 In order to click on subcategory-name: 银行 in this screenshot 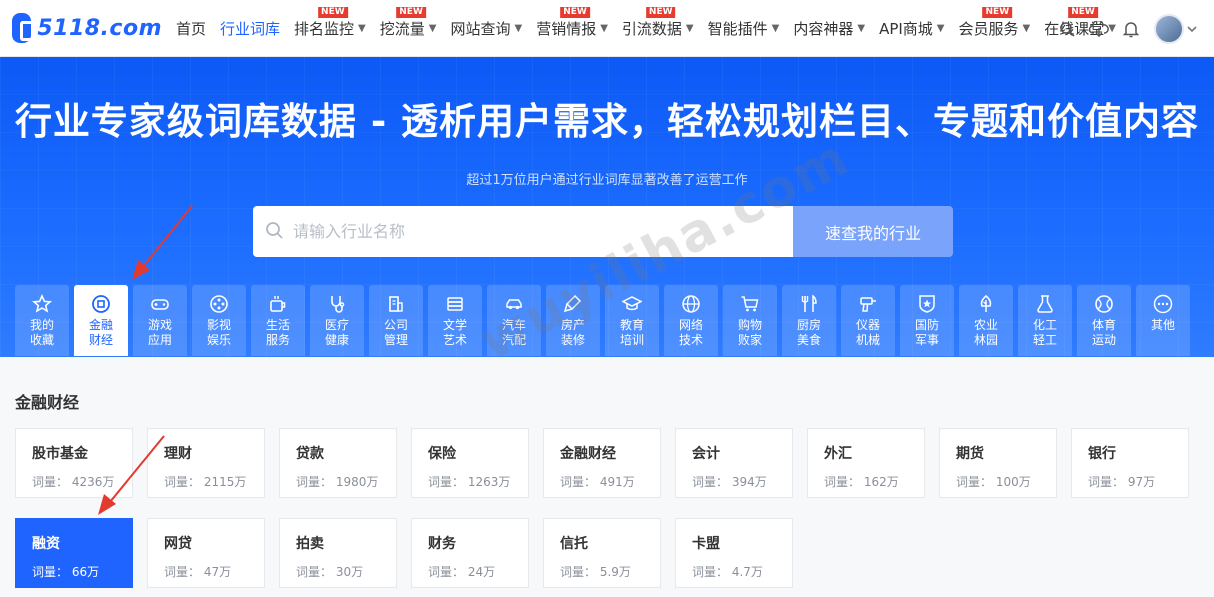, I will do `click(1102, 454)`.